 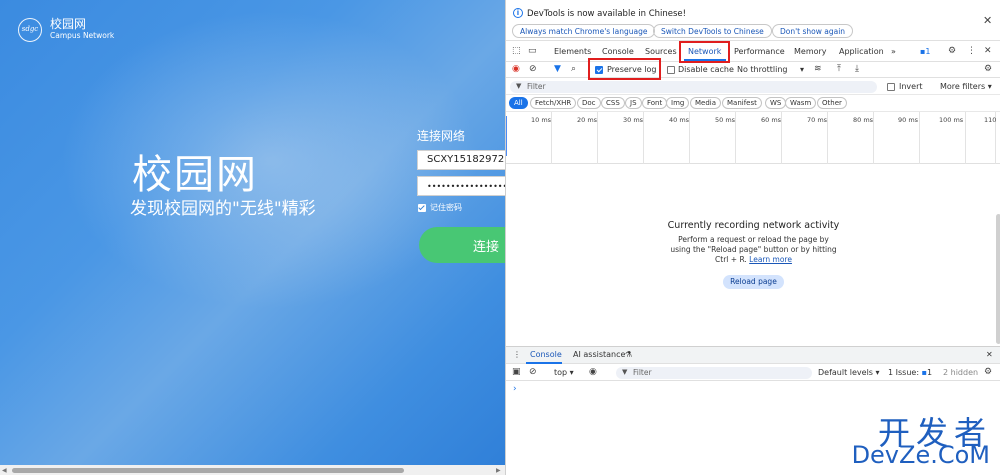 I want to click on type-chip: Wasm, so click(x=801, y=103).